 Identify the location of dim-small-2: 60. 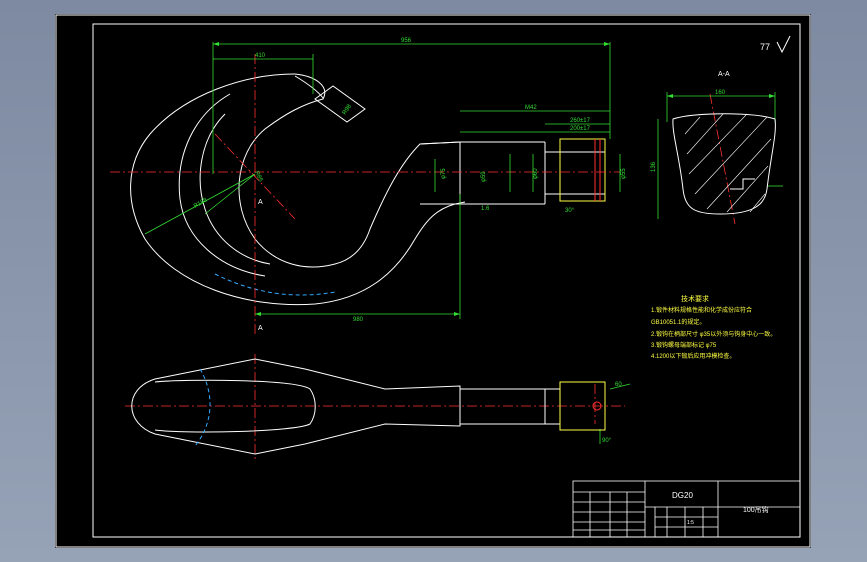
(618, 385).